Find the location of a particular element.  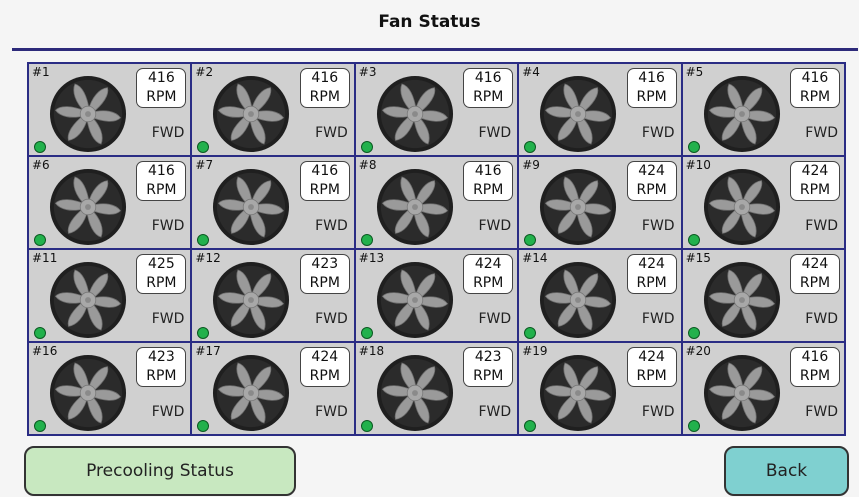

fan-number: #8 is located at coordinates (367, 165).